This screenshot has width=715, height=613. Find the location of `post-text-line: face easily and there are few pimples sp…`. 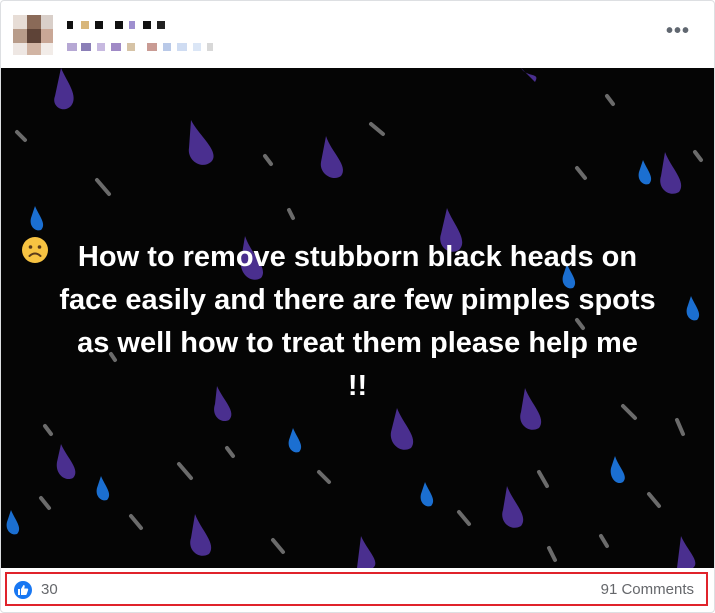

post-text-line: face easily and there are few pimples sp… is located at coordinates (357, 300).